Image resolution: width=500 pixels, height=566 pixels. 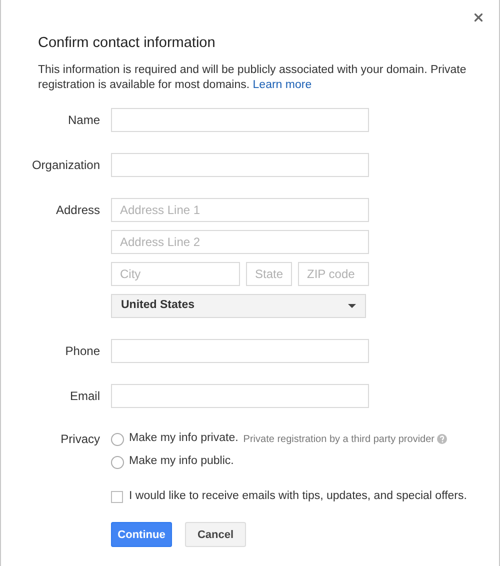 I want to click on newsletter-checkbox, so click(x=117, y=496).